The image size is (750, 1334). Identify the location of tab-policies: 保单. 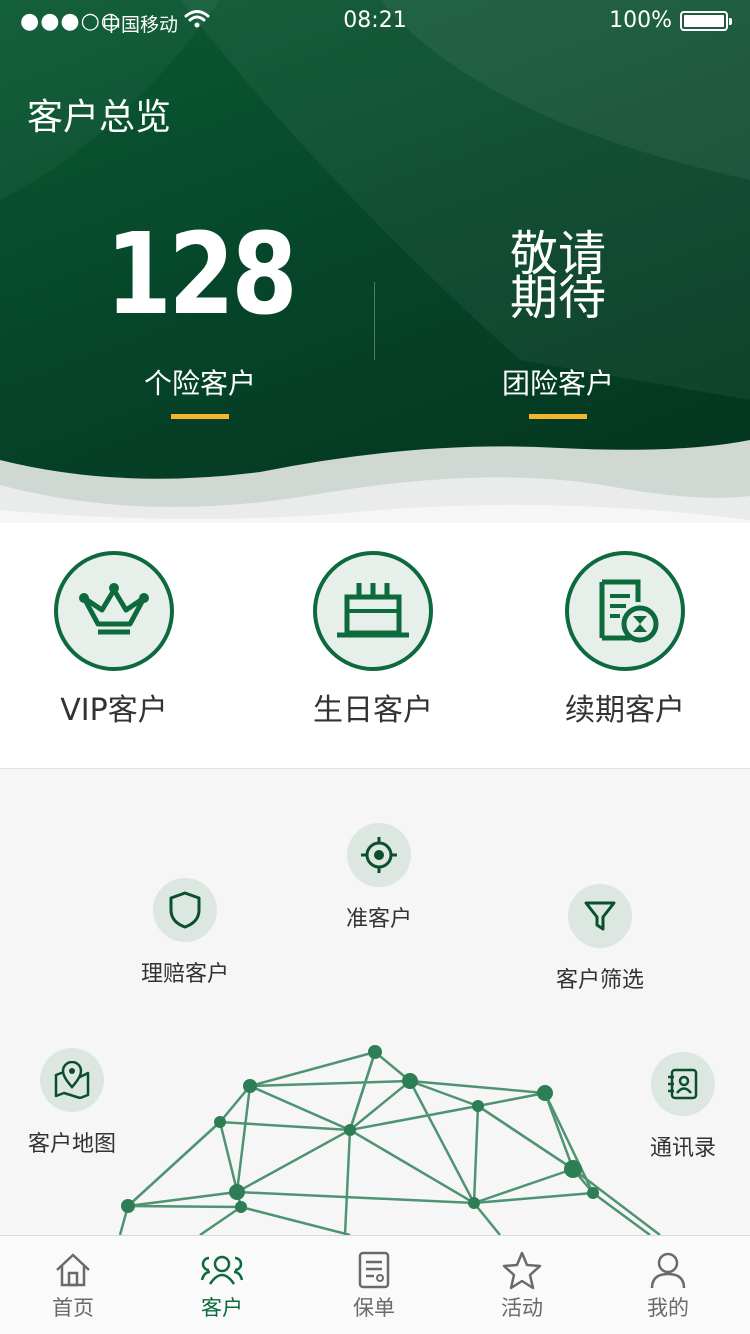
(374, 1286).